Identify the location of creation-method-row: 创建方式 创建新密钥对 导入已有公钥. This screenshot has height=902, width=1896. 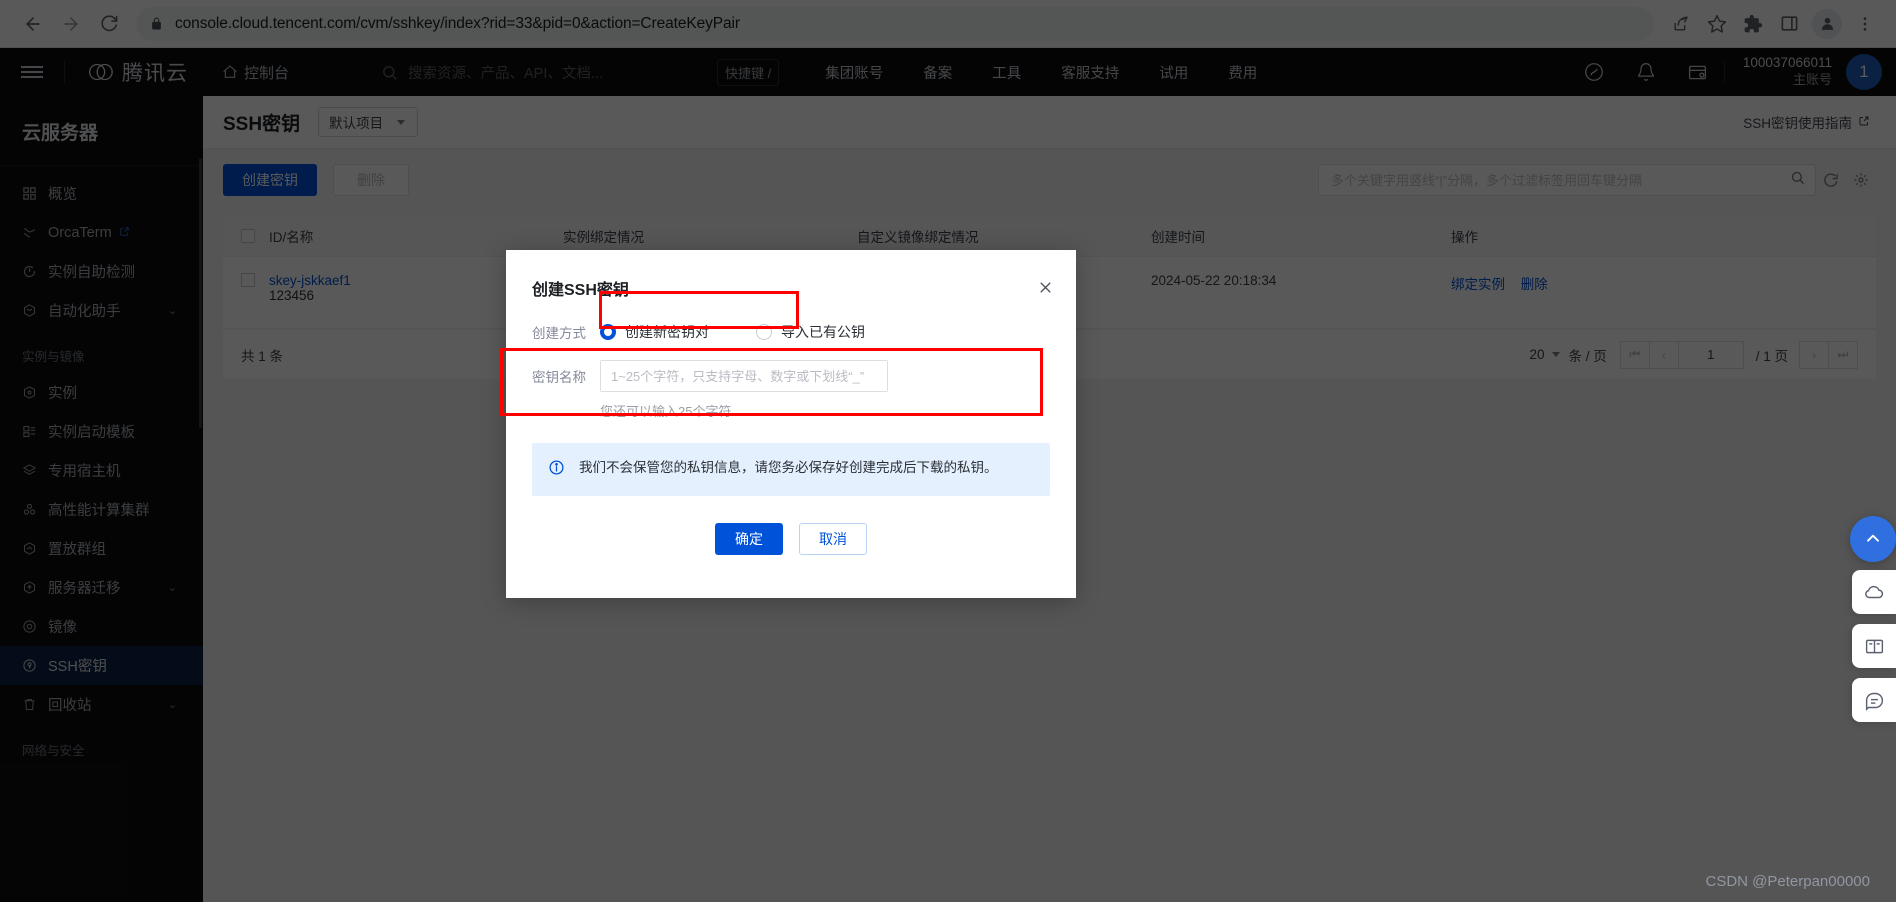
(791, 316).